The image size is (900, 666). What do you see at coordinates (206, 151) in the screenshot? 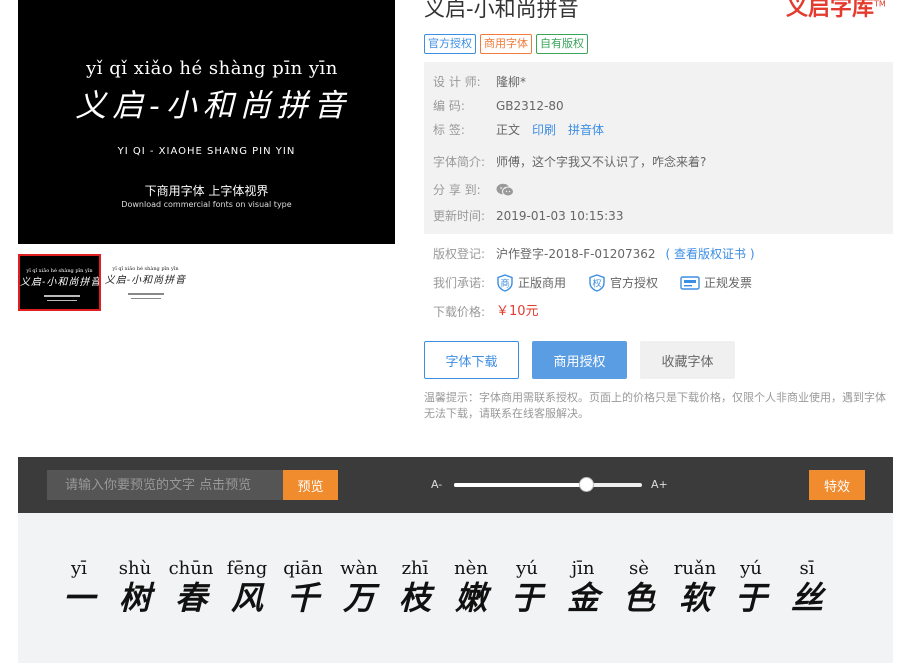
I see `preview-latin-name: YI QI - XIAOHE SHANG PIN YIN` at bounding box center [206, 151].